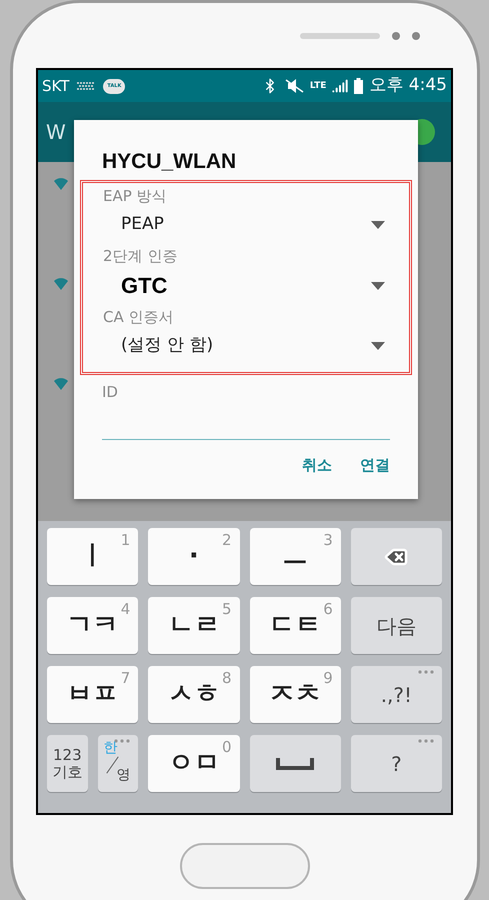  What do you see at coordinates (328, 609) in the screenshot?
I see `key-digit: 6` at bounding box center [328, 609].